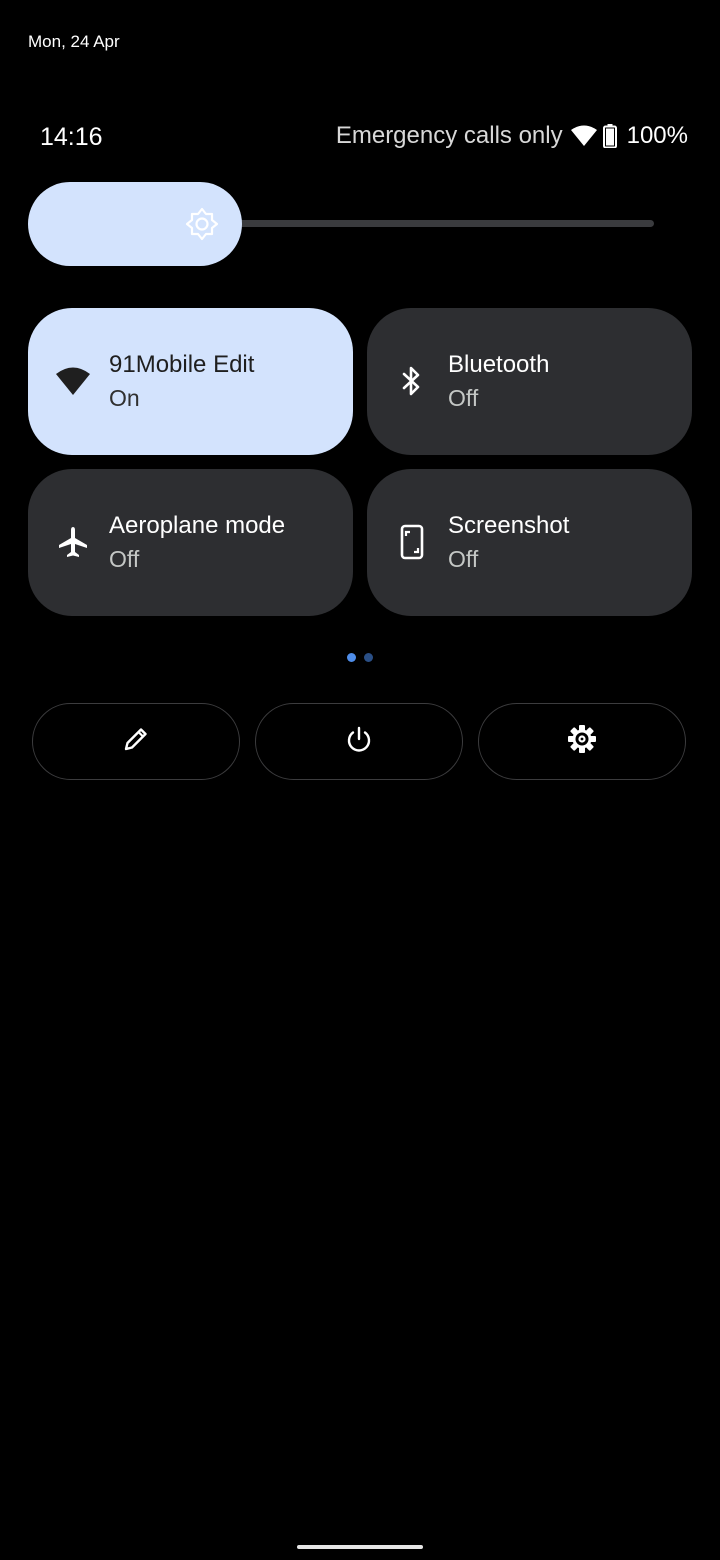  What do you see at coordinates (412, 542) in the screenshot?
I see `screenshot-icon` at bounding box center [412, 542].